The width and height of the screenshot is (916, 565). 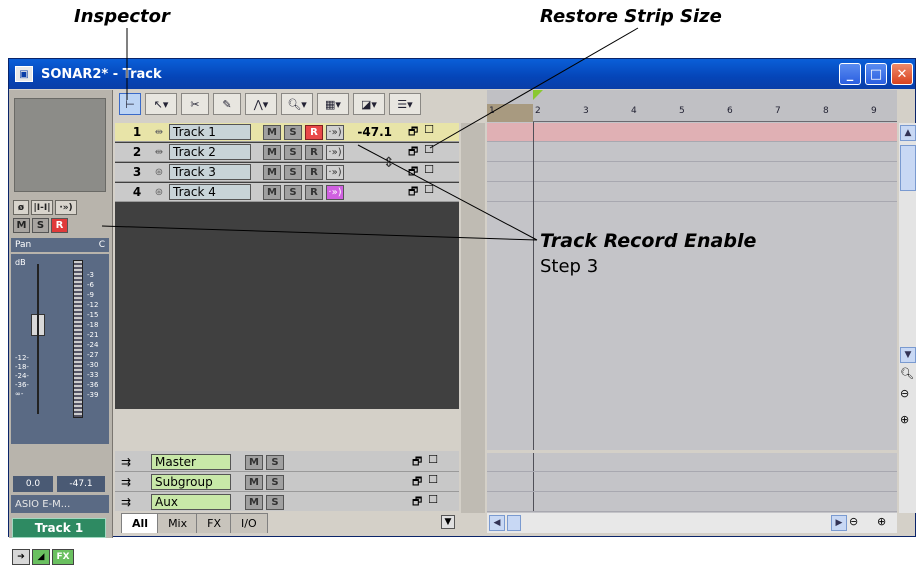 I want to click on record-enable-pointer, so click(x=447, y=192).